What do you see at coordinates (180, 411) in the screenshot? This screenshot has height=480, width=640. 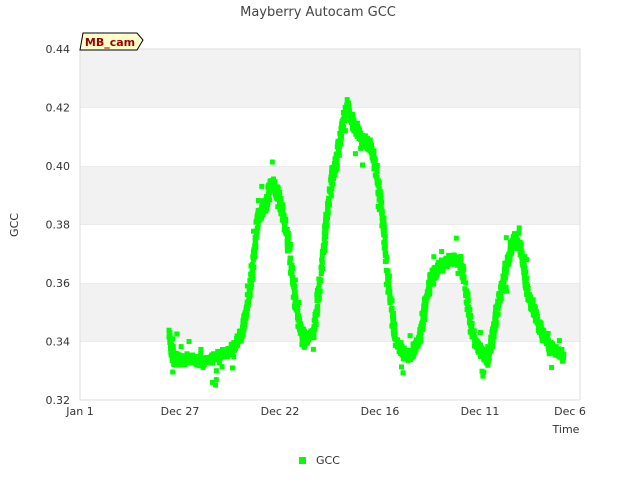 I see `x-tick-label: Dec 27` at bounding box center [180, 411].